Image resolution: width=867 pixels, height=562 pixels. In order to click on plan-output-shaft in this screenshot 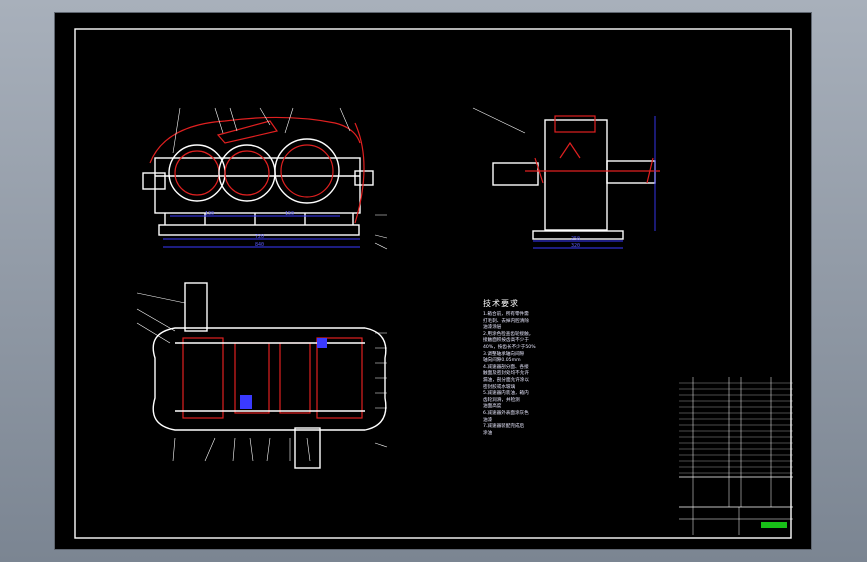, I will do `click(307, 448)`.